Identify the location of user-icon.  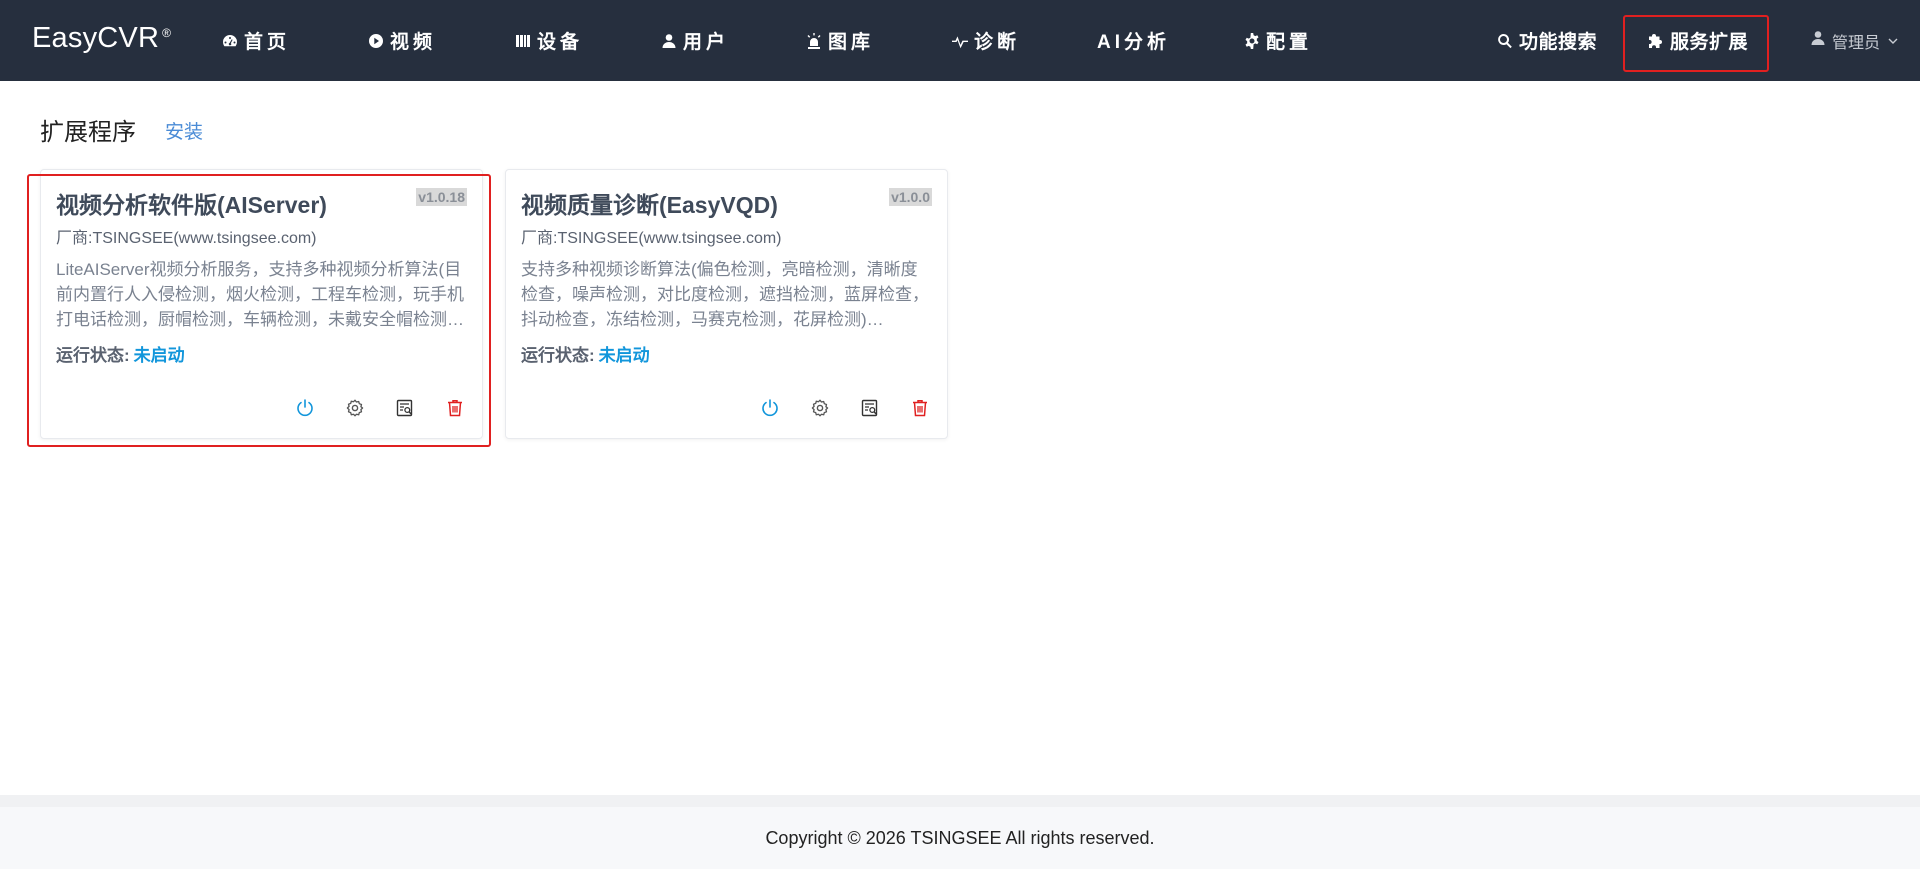
(669, 41).